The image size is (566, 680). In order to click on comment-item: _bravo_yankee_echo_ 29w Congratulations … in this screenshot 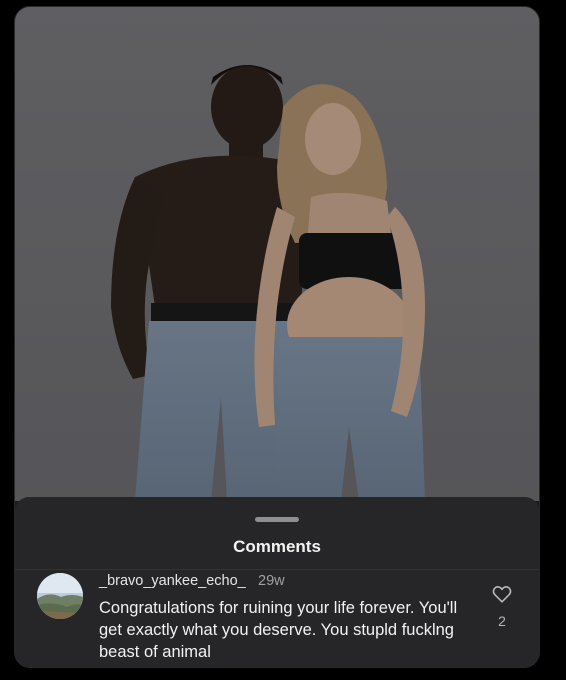, I will do `click(277, 618)`.